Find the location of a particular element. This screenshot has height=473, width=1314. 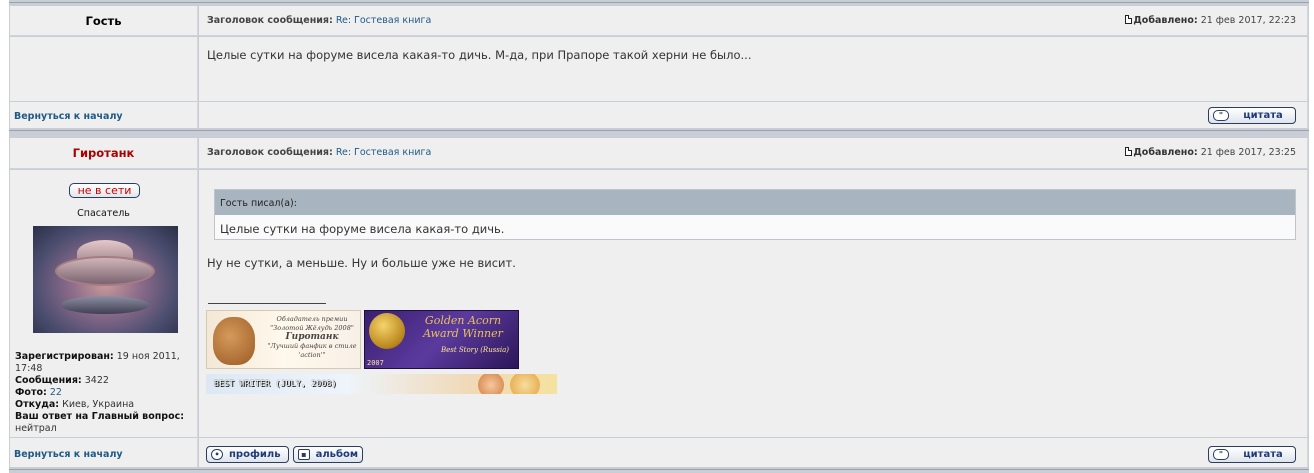

registered-label: Зарегистрирован: is located at coordinates (64, 356).